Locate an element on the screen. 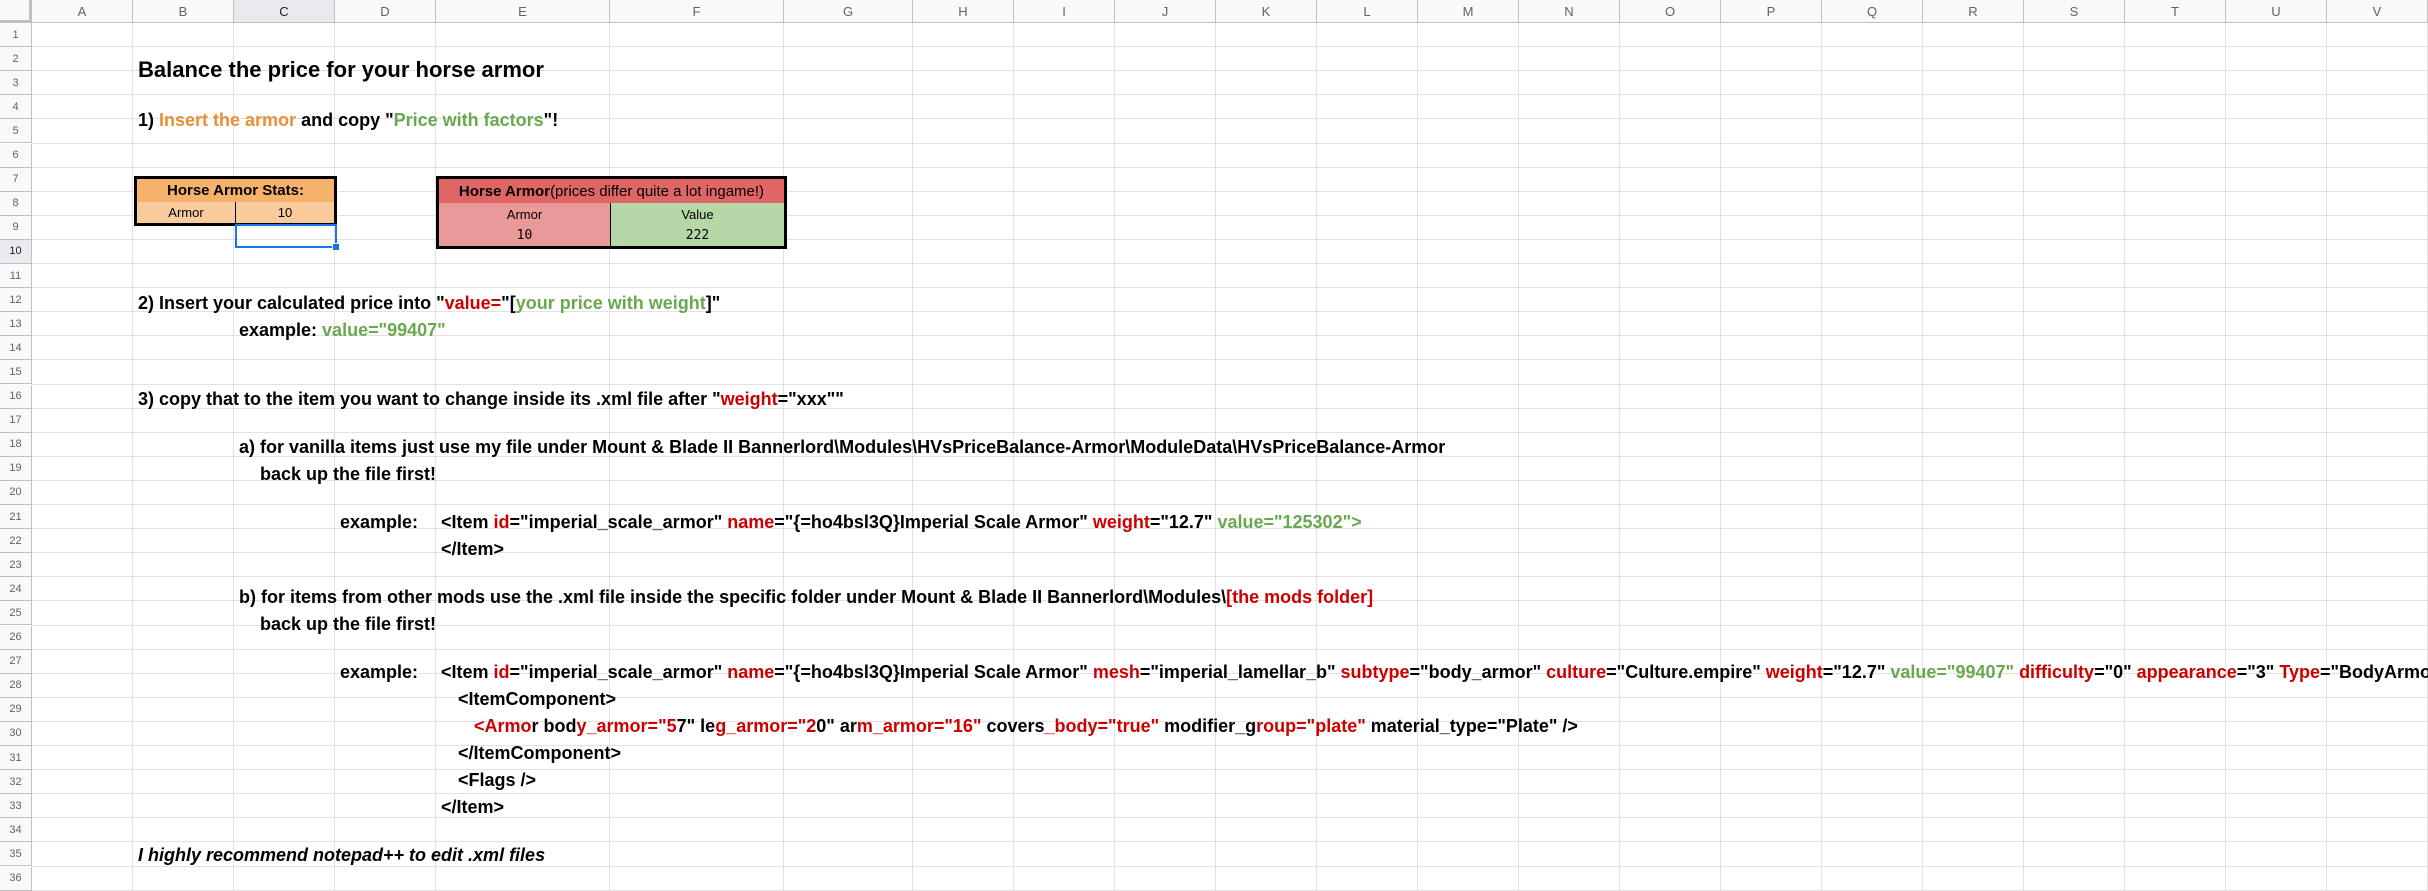 The width and height of the screenshot is (2428, 891). armor-line-segment: difier_g is located at coordinates (1224, 726).